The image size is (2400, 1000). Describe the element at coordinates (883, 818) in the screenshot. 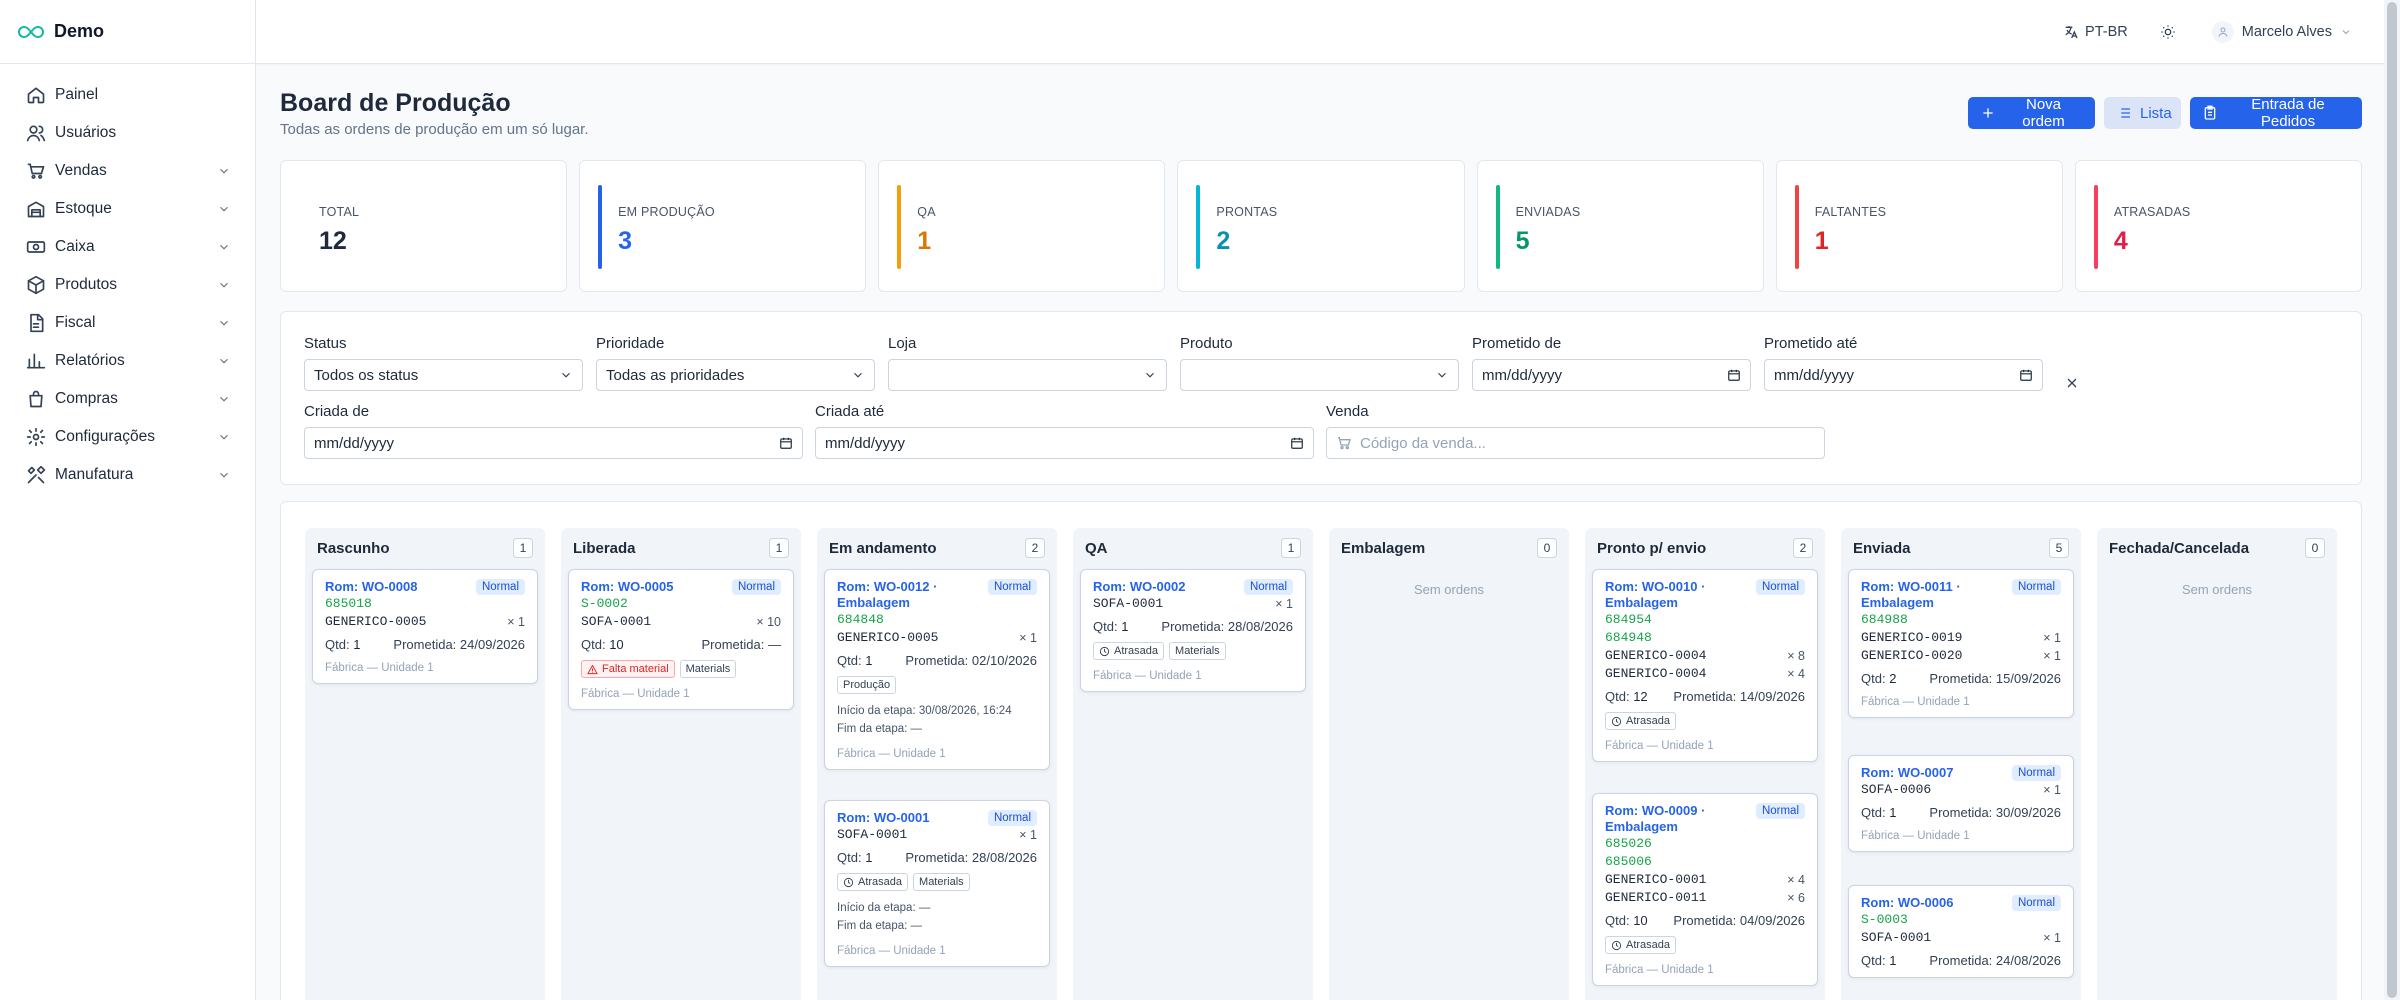

I see `card-title-link: Rom: WO-0001` at that location.